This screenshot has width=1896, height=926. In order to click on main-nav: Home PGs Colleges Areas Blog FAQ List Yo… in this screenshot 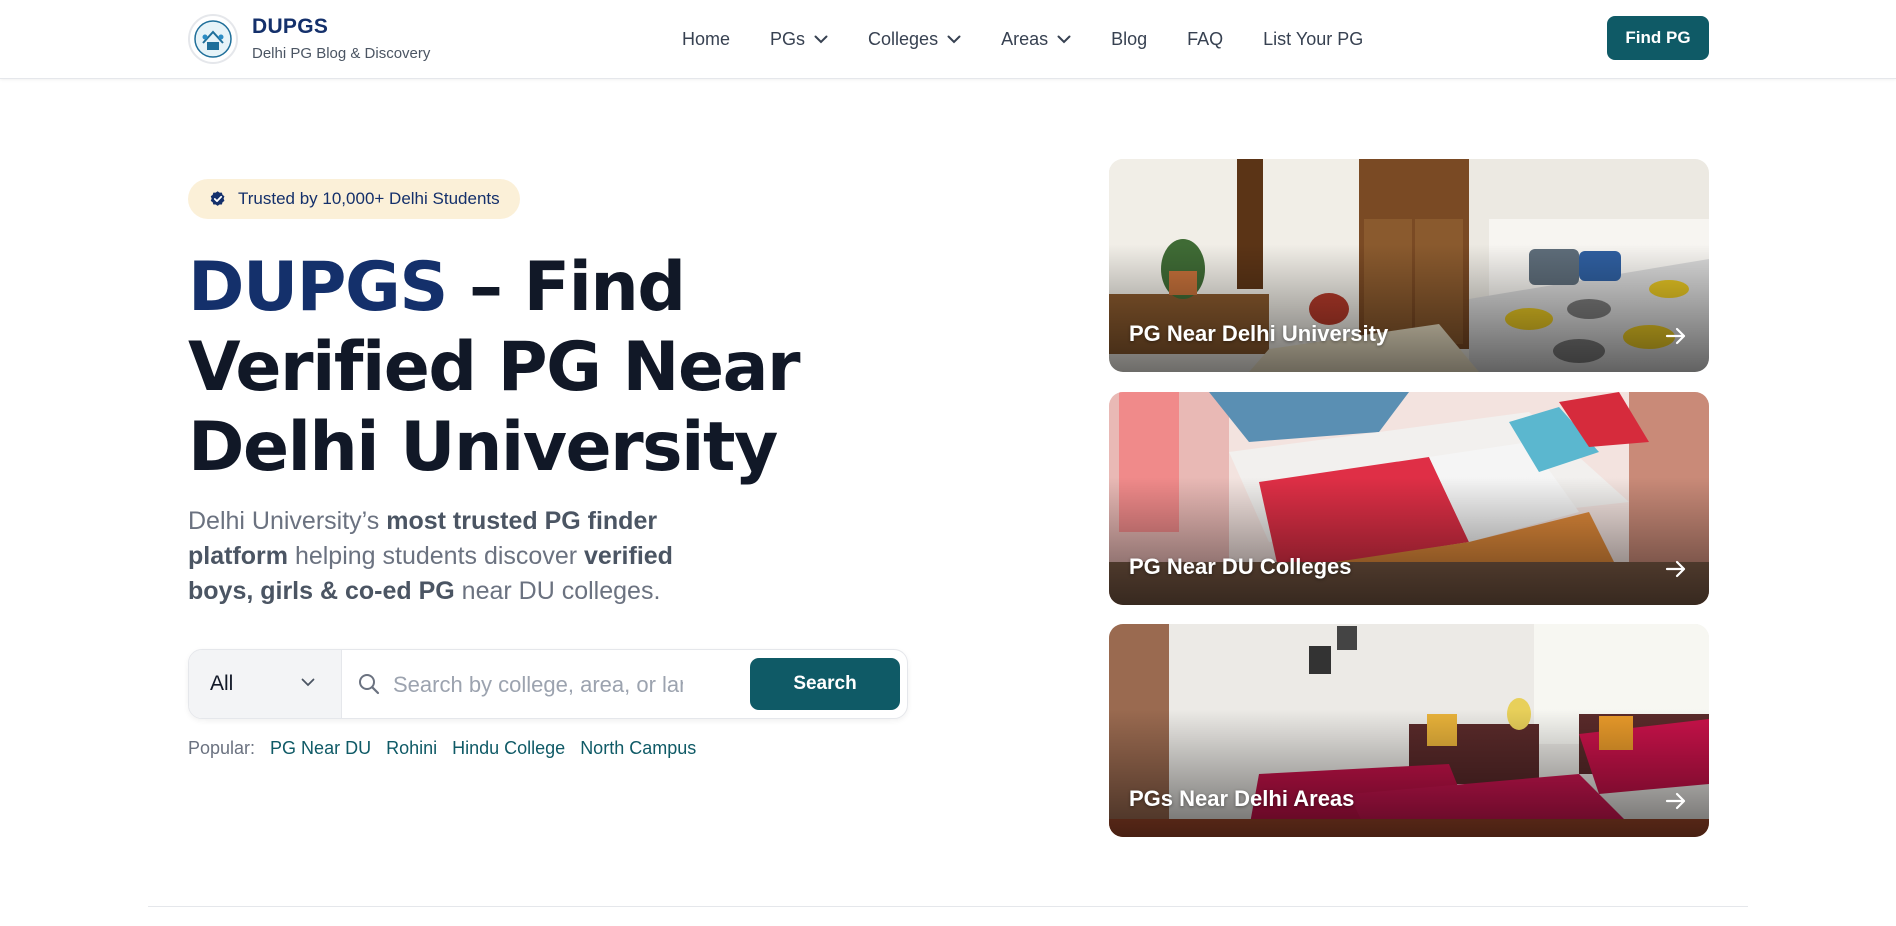, I will do `click(1042, 39)`.